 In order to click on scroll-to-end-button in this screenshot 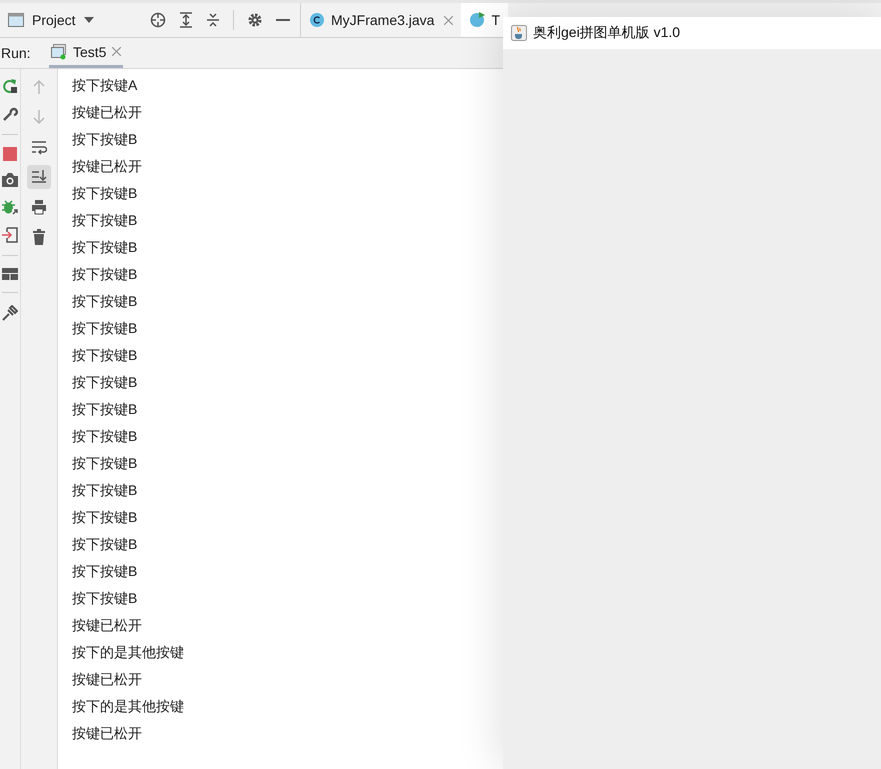, I will do `click(39, 177)`.